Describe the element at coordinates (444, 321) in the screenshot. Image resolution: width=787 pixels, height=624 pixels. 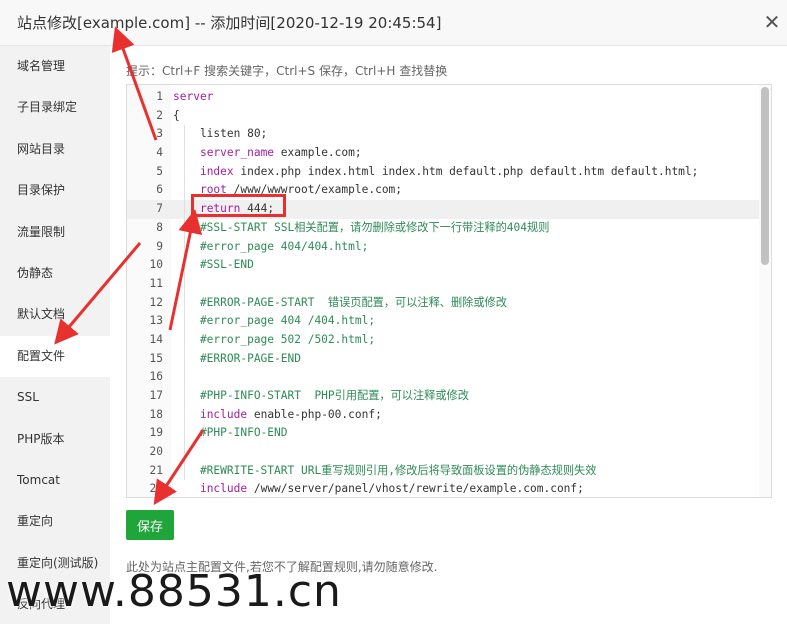
I see `code-line: 13 #error_page 404 /404.html;` at that location.